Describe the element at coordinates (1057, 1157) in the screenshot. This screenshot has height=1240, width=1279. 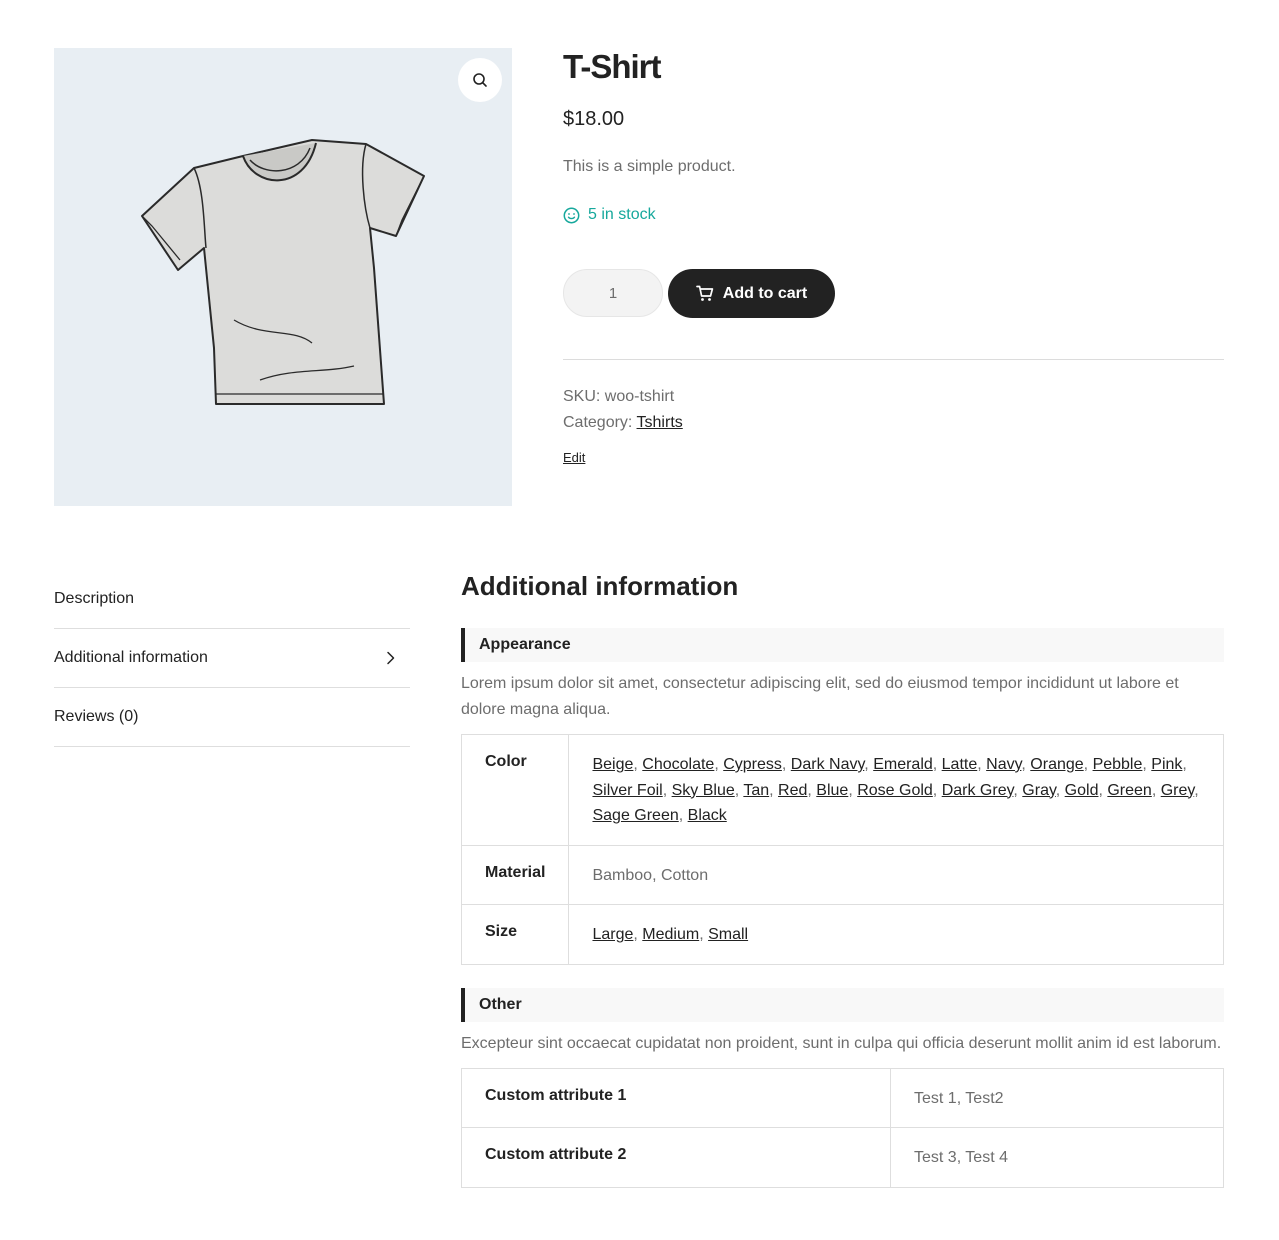
I see `attribute-values: Test 3, Test 4` at that location.